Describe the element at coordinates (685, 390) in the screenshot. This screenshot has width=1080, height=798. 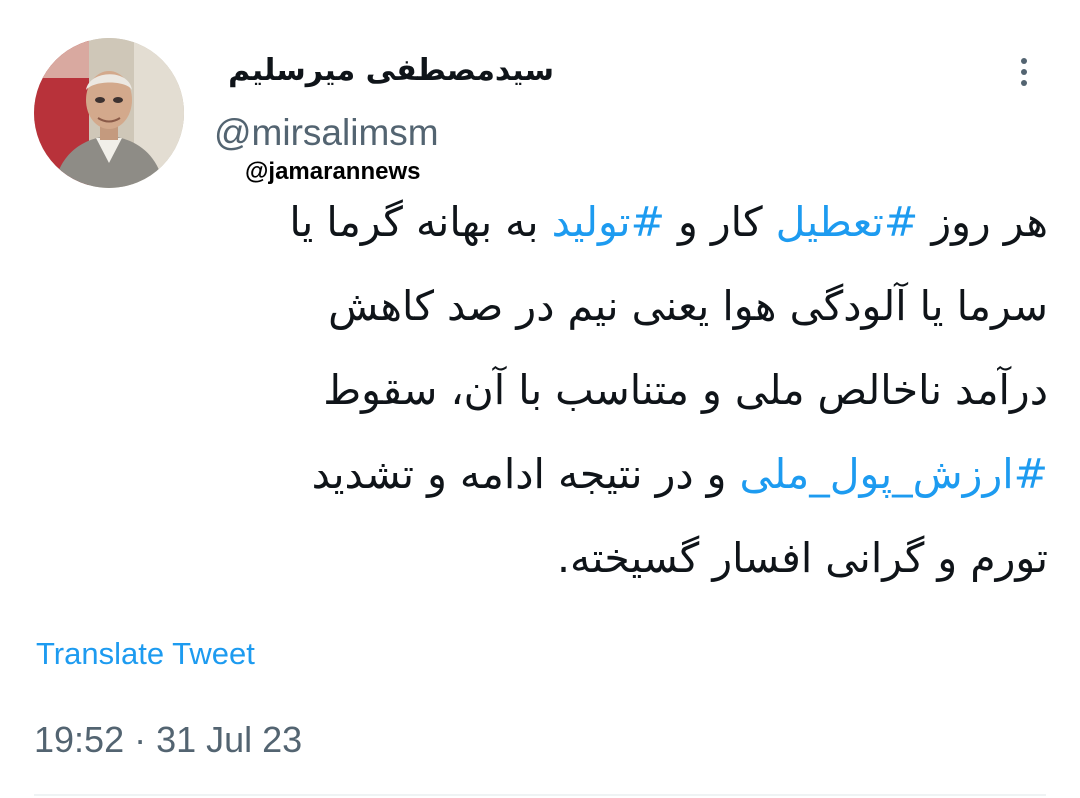
I see `tweet-text-segment: درآمد ناخالص ملی و متناسب با آن، سقوط` at that location.